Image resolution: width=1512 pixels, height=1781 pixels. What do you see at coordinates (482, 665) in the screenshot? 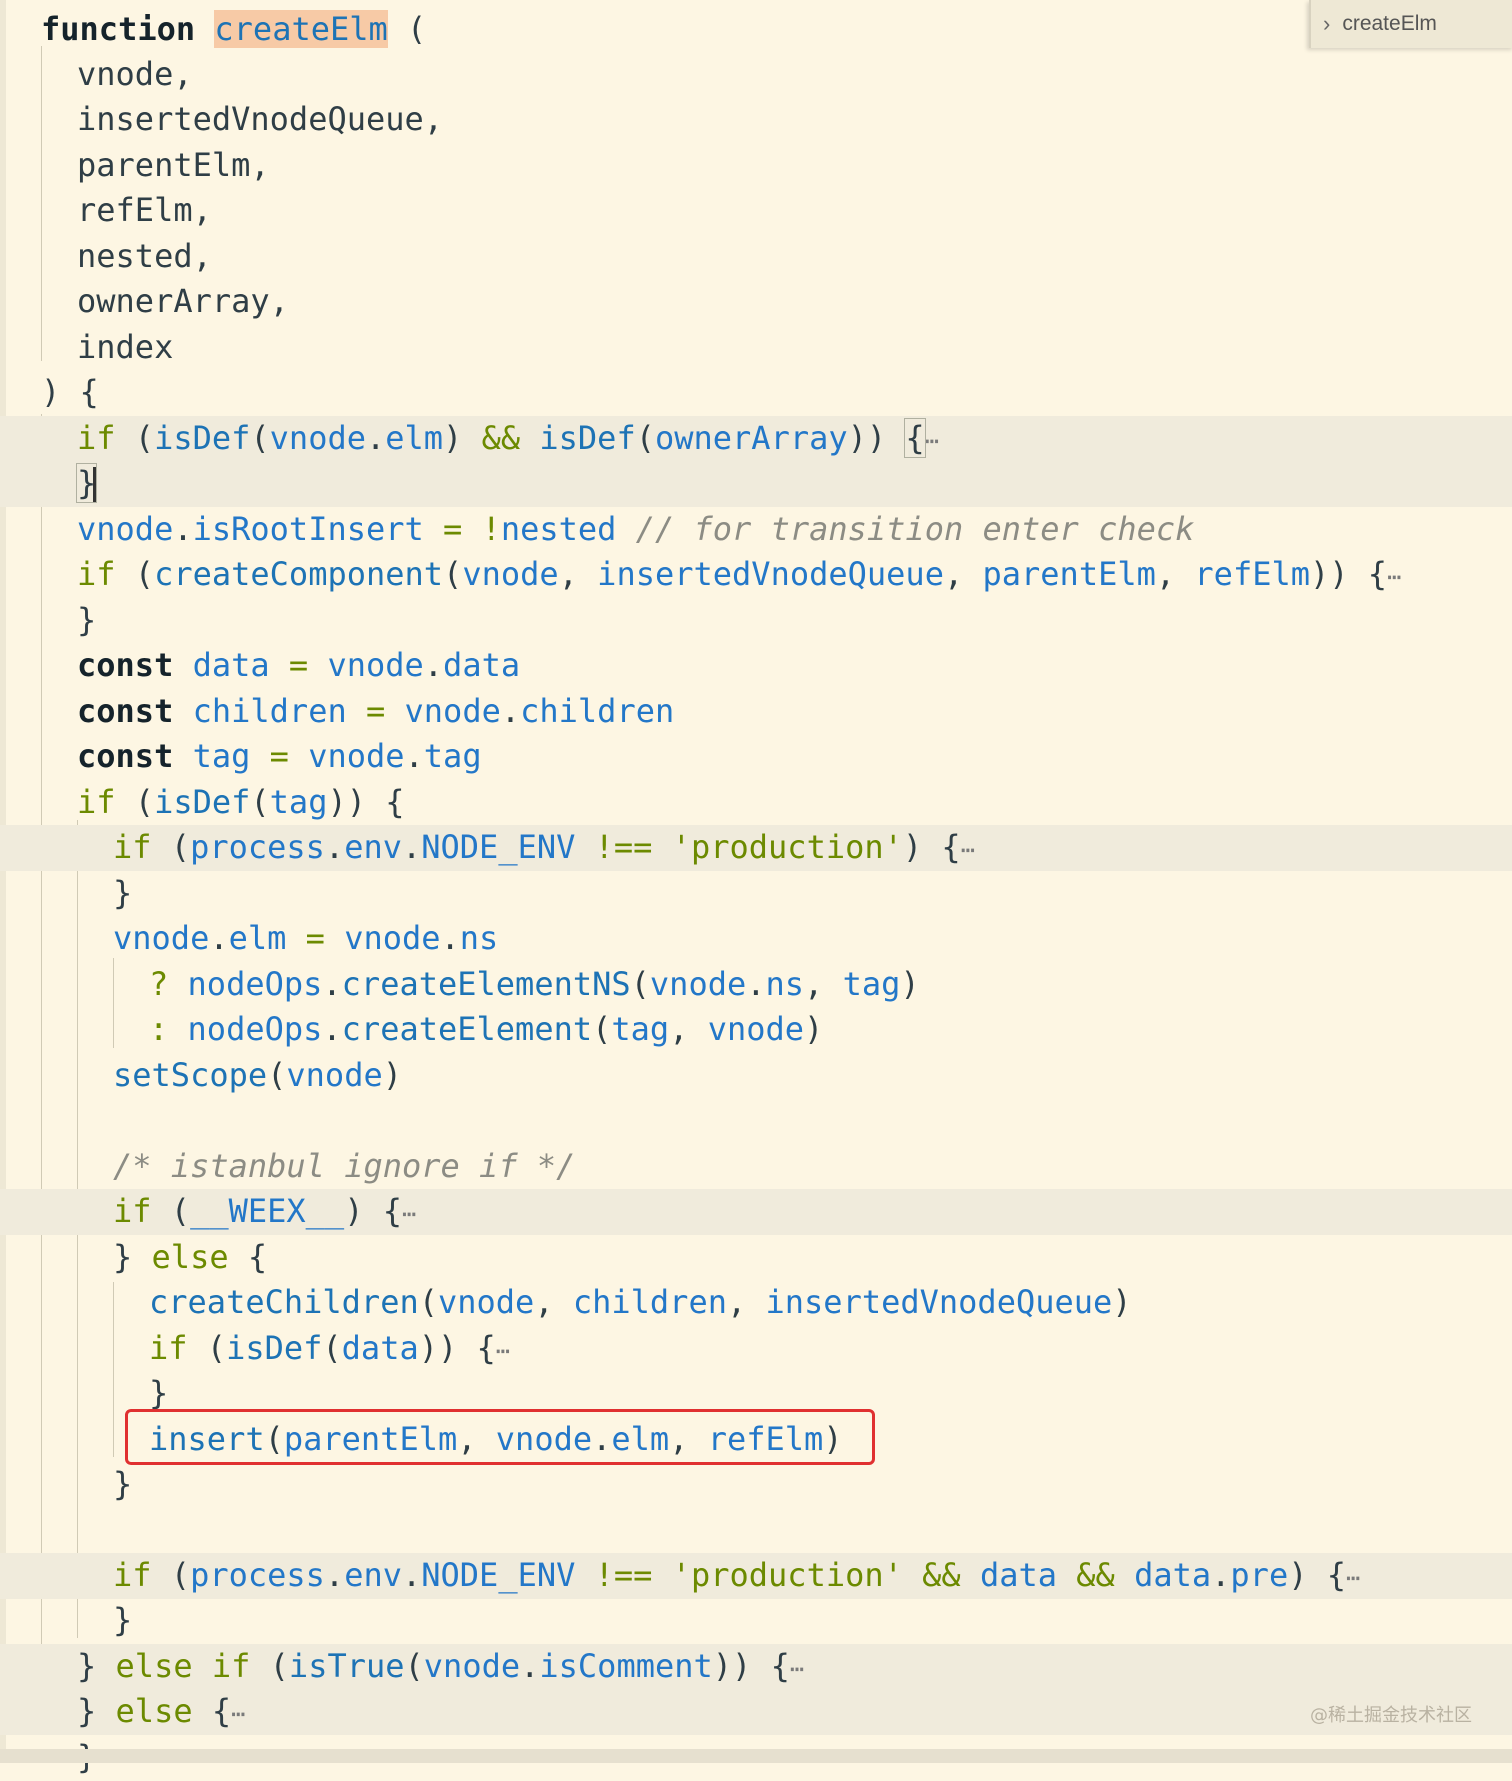
I see `identifier: data` at bounding box center [482, 665].